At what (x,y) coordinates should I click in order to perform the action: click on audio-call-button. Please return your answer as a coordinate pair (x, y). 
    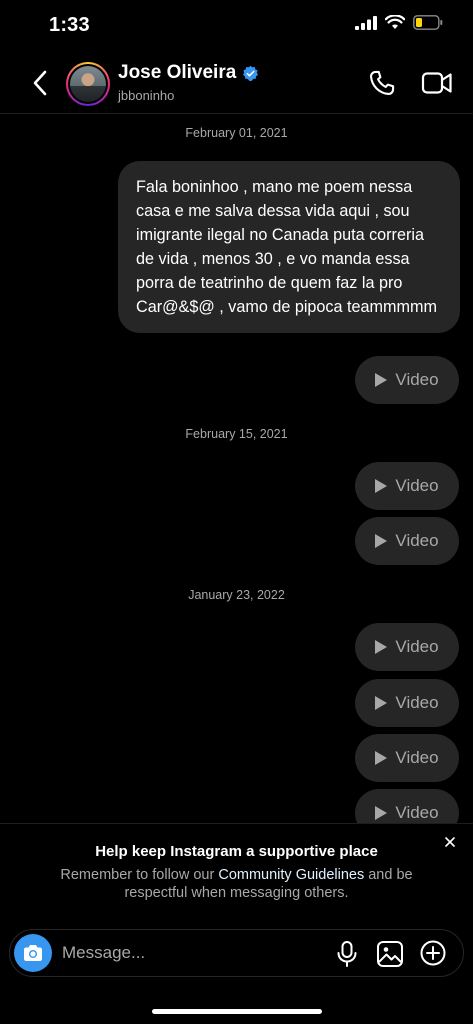
    Looking at the image, I should click on (382, 83).